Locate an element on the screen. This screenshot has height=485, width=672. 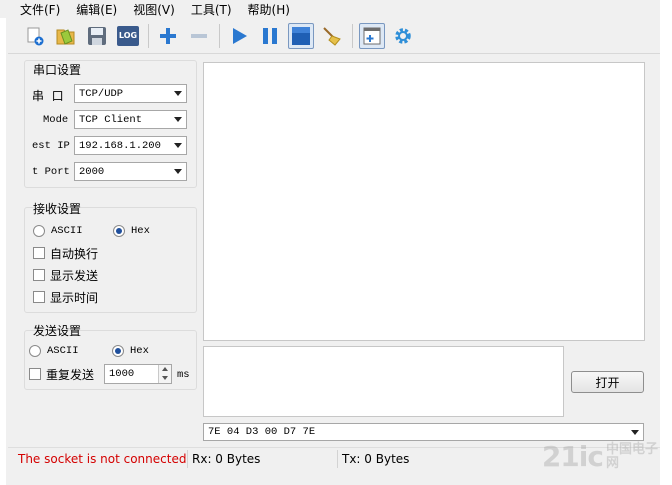
ip-value: 192.168.1.200 is located at coordinates (120, 145).